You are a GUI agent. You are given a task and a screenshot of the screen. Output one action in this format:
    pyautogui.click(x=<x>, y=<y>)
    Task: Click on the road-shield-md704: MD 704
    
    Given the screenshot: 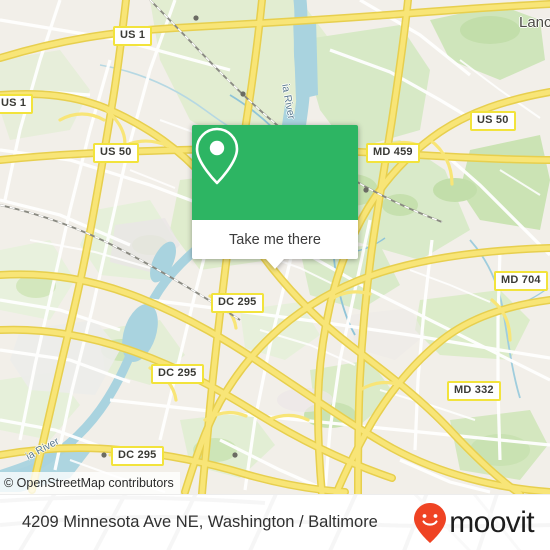 What is the action you would take?
    pyautogui.click(x=521, y=281)
    